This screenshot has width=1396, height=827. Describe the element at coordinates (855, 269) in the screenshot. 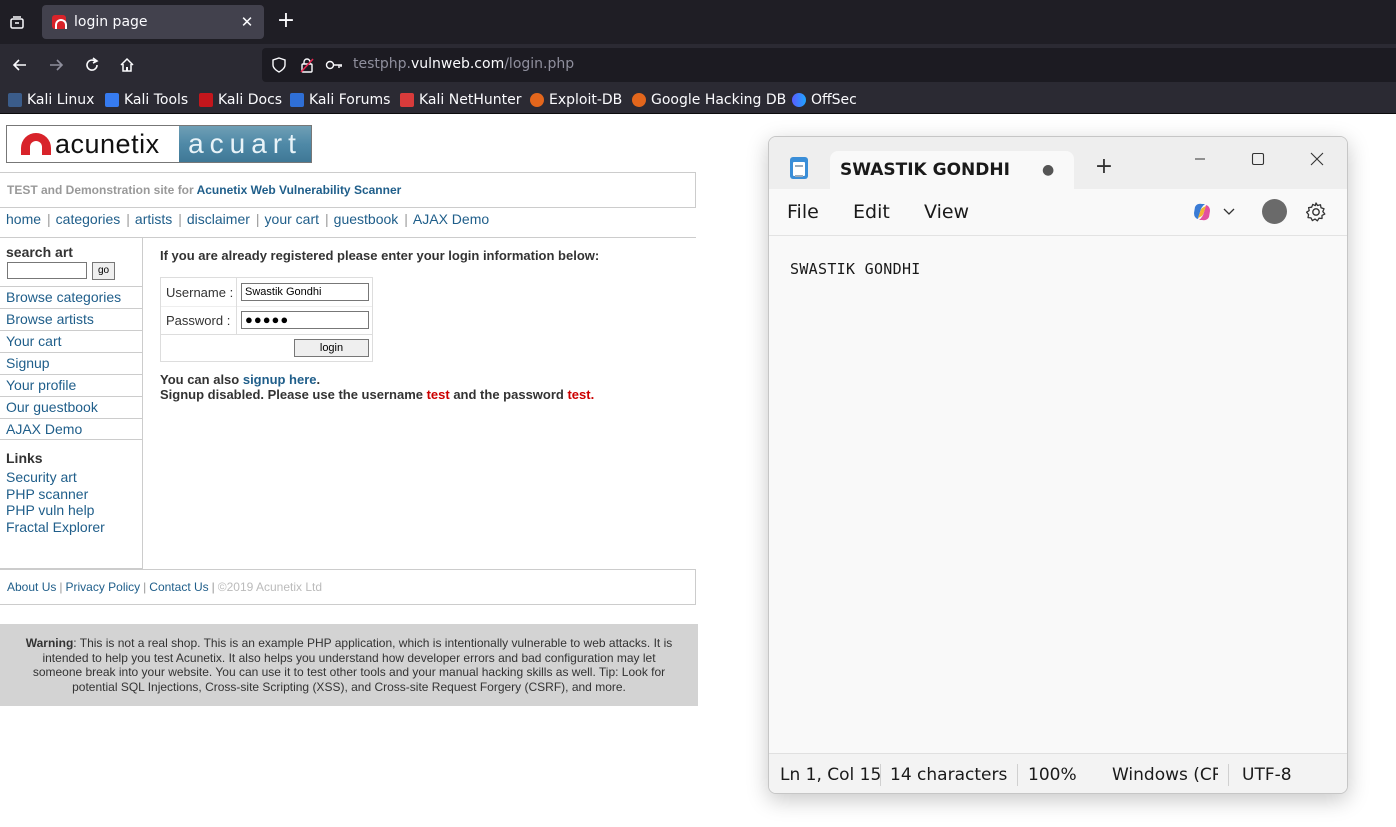

I see `notepad-content: SWASTIK GONDHI` at that location.